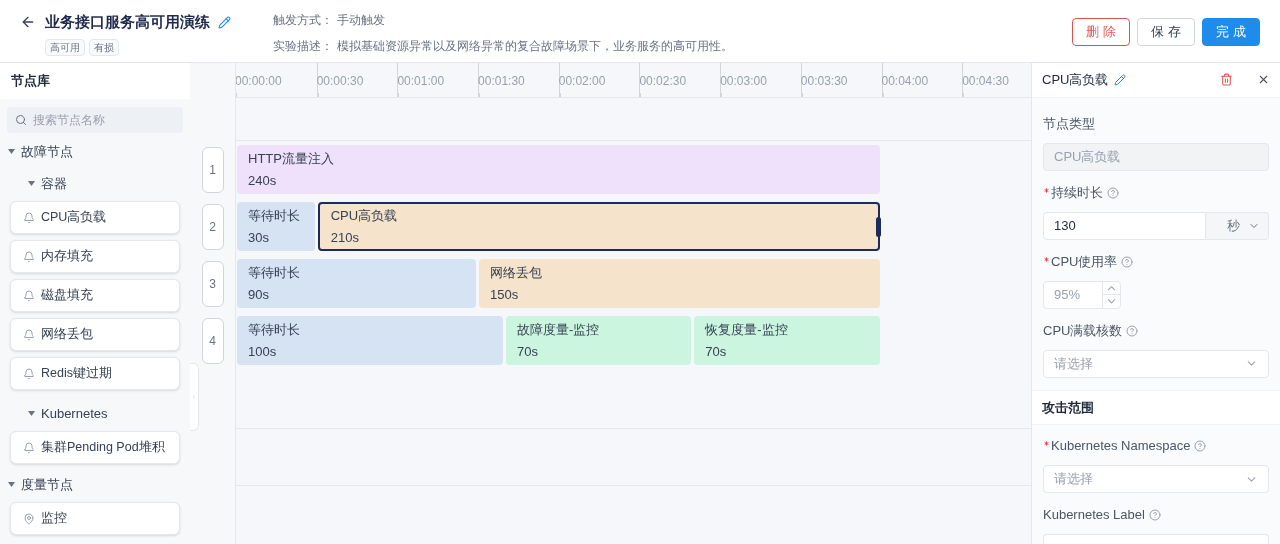 Image resolution: width=1280 pixels, height=544 pixels. What do you see at coordinates (28, 22) in the screenshot?
I see `back-icon` at bounding box center [28, 22].